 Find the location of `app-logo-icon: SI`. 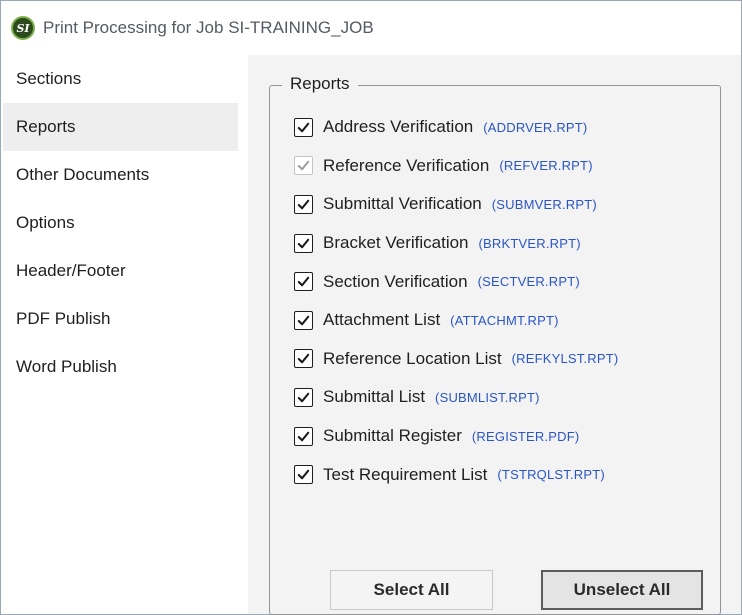

app-logo-icon: SI is located at coordinates (23, 28).